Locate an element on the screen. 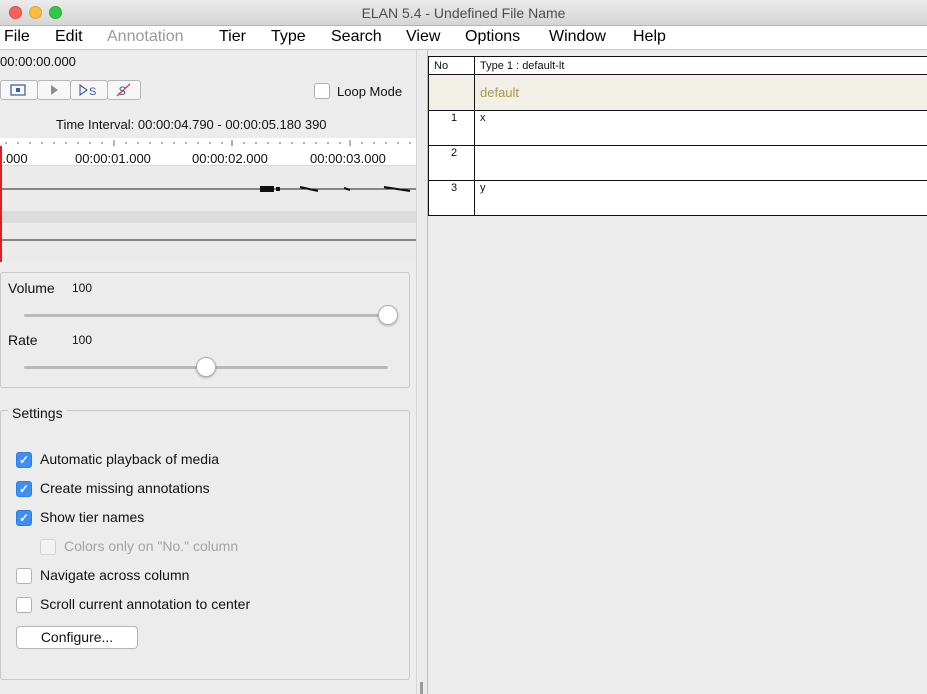 Image resolution: width=927 pixels, height=694 pixels. play-icon is located at coordinates (54, 90).